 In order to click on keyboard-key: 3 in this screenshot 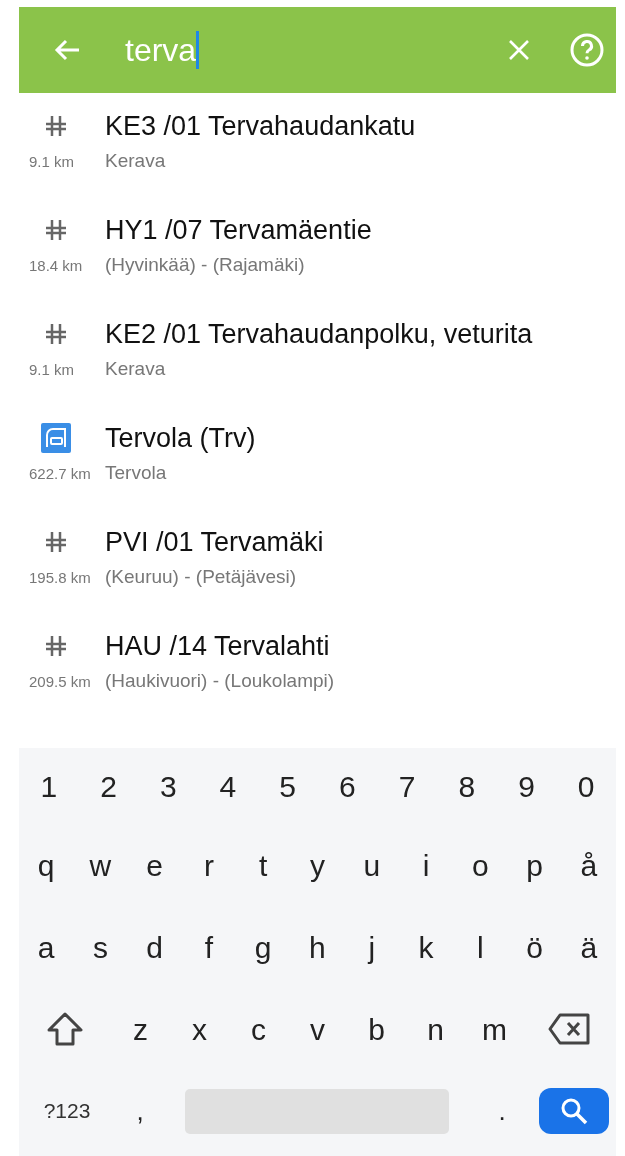, I will do `click(168, 786)`.